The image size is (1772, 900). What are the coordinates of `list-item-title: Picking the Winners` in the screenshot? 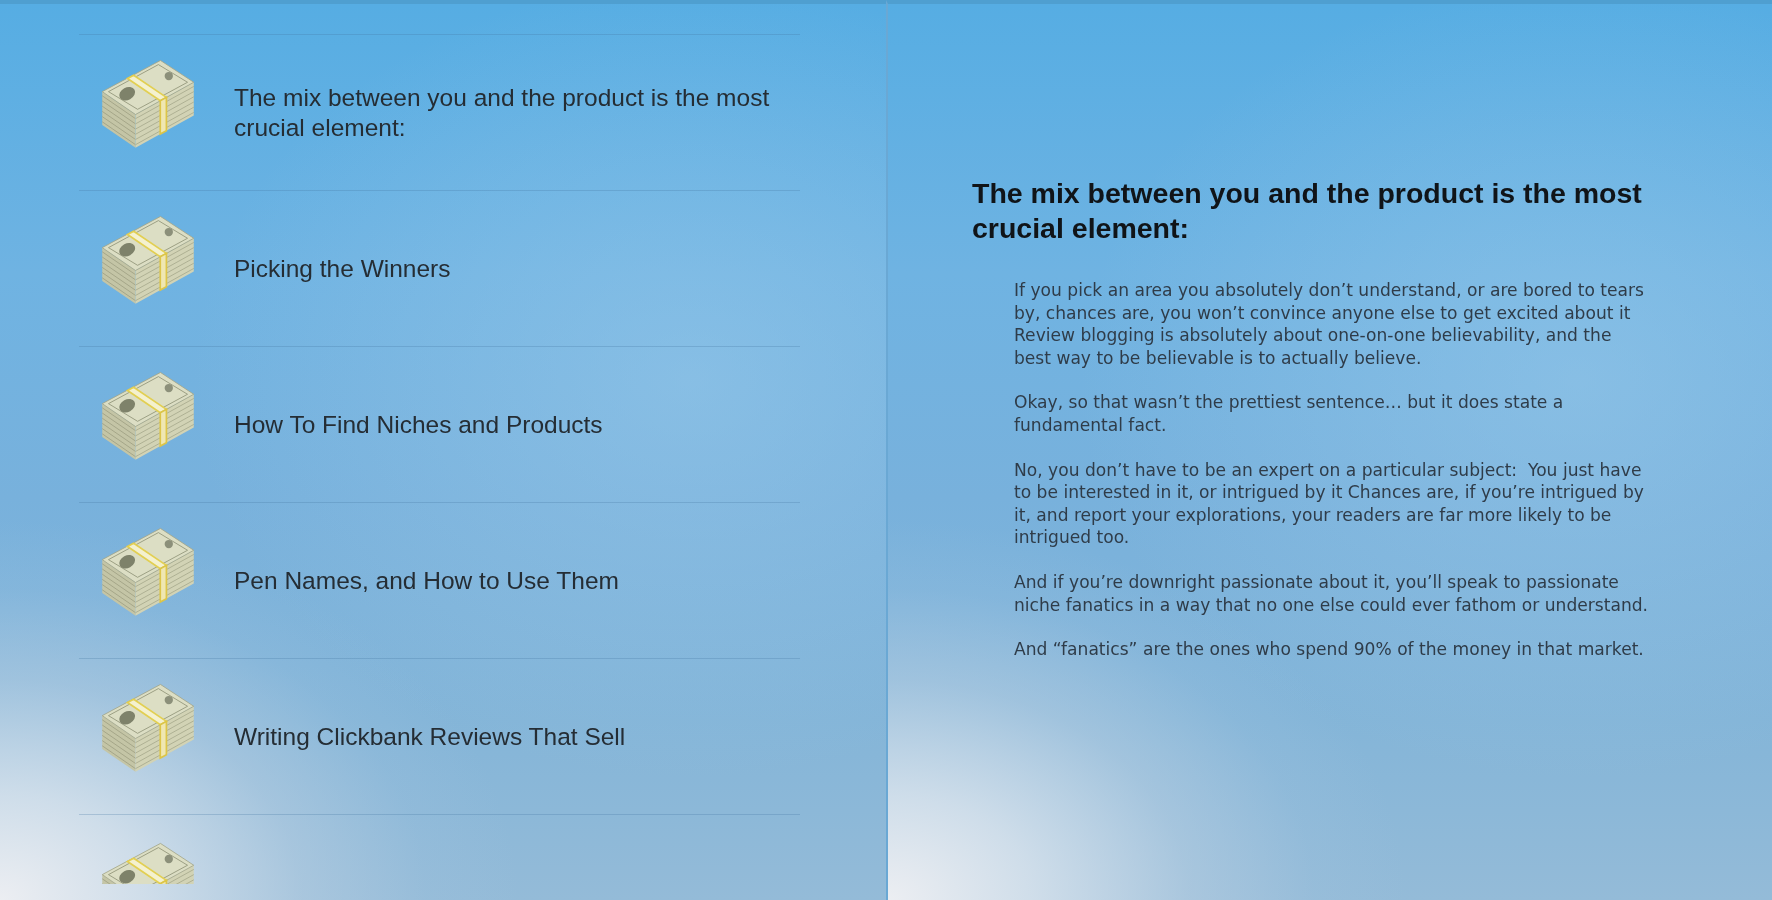 It's located at (342, 268).